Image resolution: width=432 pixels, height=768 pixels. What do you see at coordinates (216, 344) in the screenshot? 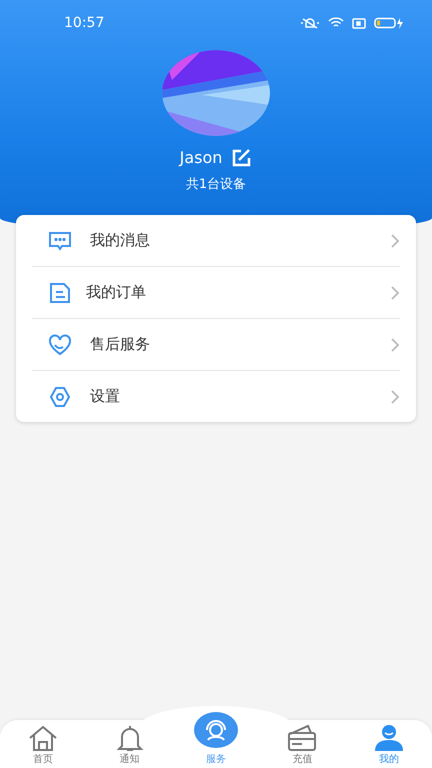
I see `menu-item: 售后服务` at bounding box center [216, 344].